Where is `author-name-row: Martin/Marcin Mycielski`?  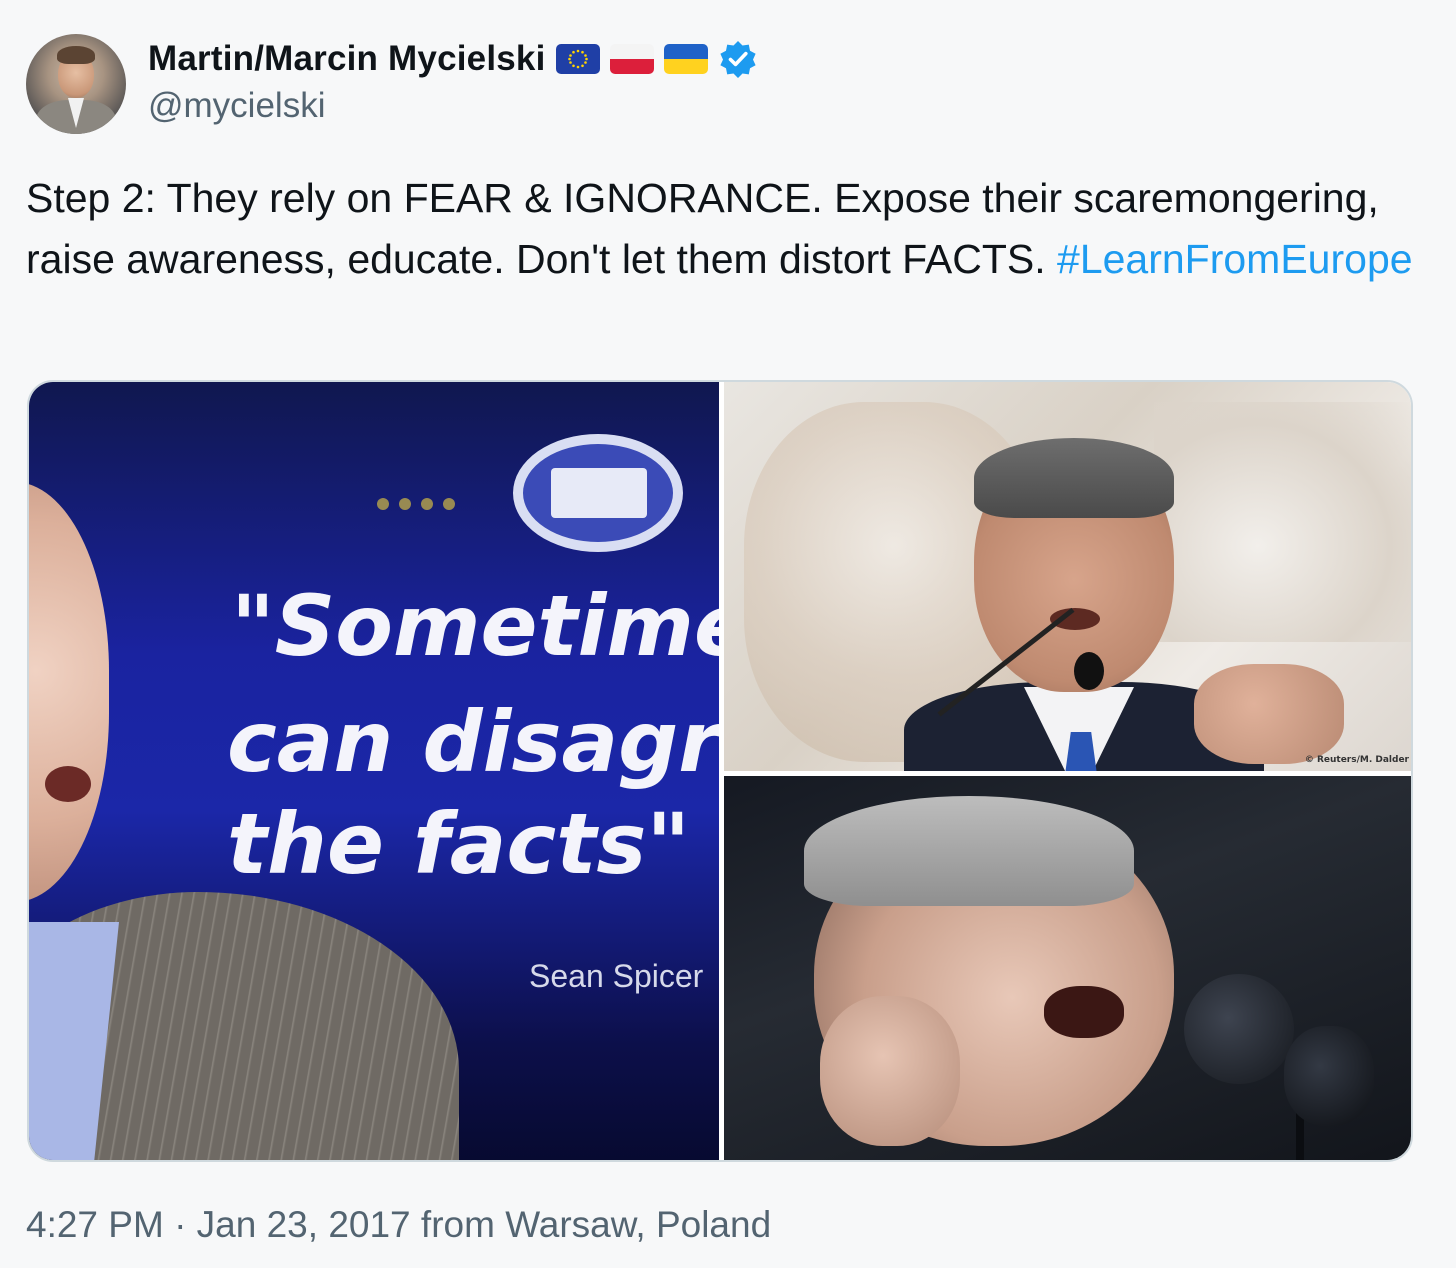 author-name-row: Martin/Marcin Mycielski is located at coordinates (453, 59).